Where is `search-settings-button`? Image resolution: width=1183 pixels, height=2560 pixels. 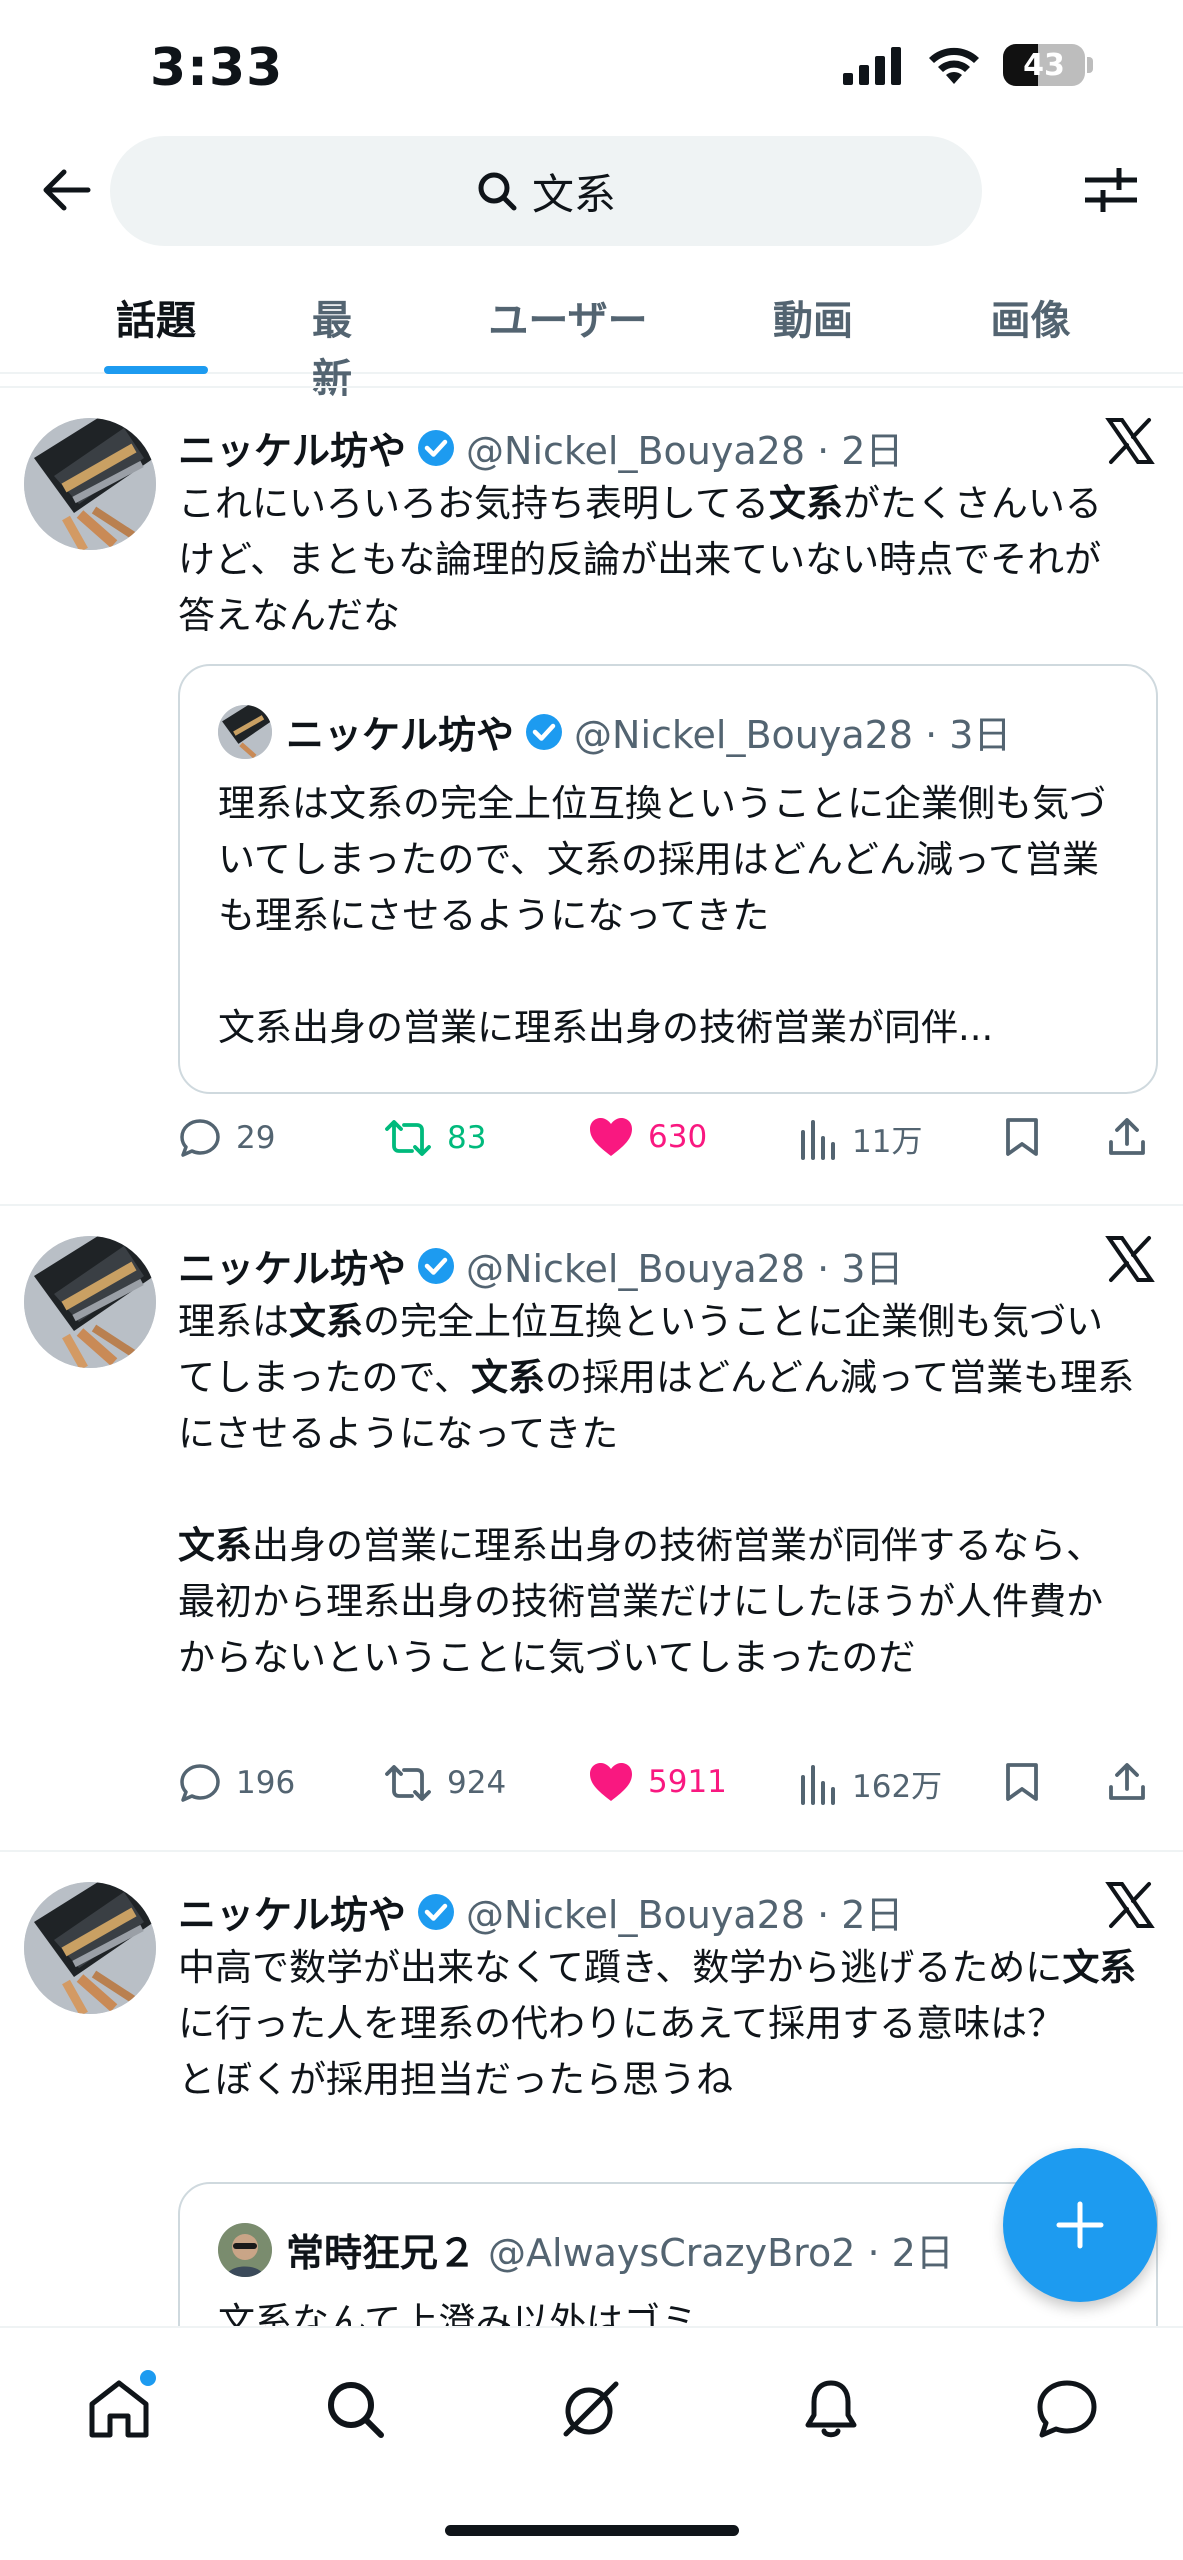 search-settings-button is located at coordinates (1111, 190).